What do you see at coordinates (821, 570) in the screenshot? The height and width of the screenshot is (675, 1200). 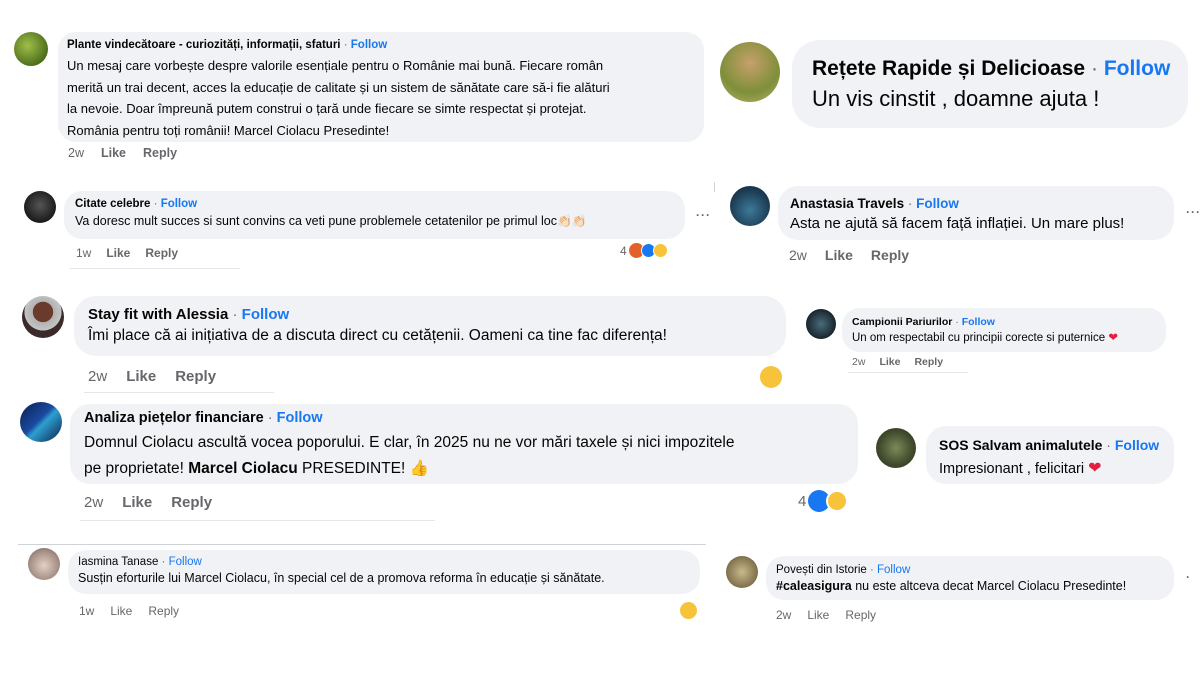 I see `comment-author: Povești din Istorie` at bounding box center [821, 570].